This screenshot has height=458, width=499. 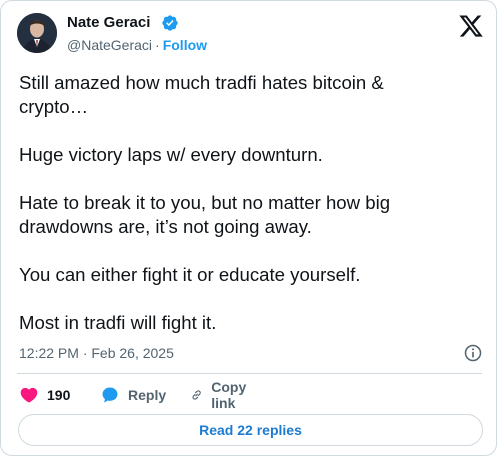 What do you see at coordinates (473, 353) in the screenshot?
I see `info-icon` at bounding box center [473, 353].